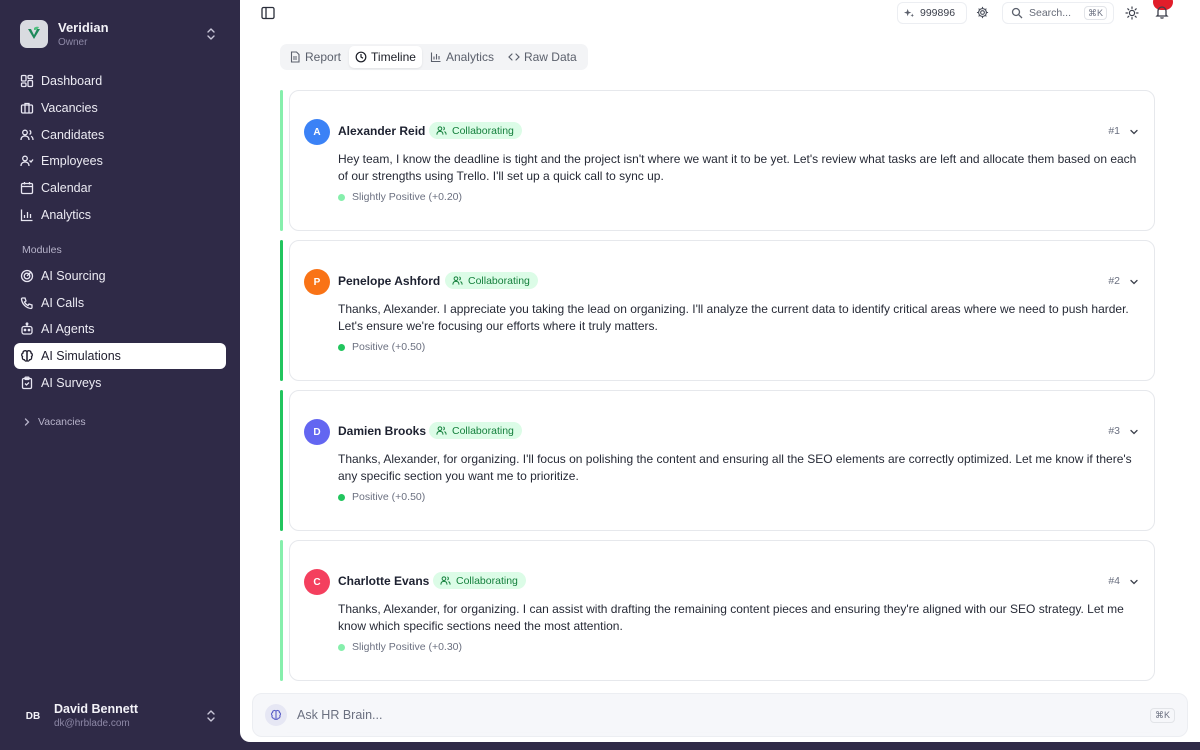 Image resolution: width=1200 pixels, height=750 pixels. Describe the element at coordinates (938, 13) in the screenshot. I see `credits-count: 999896` at that location.